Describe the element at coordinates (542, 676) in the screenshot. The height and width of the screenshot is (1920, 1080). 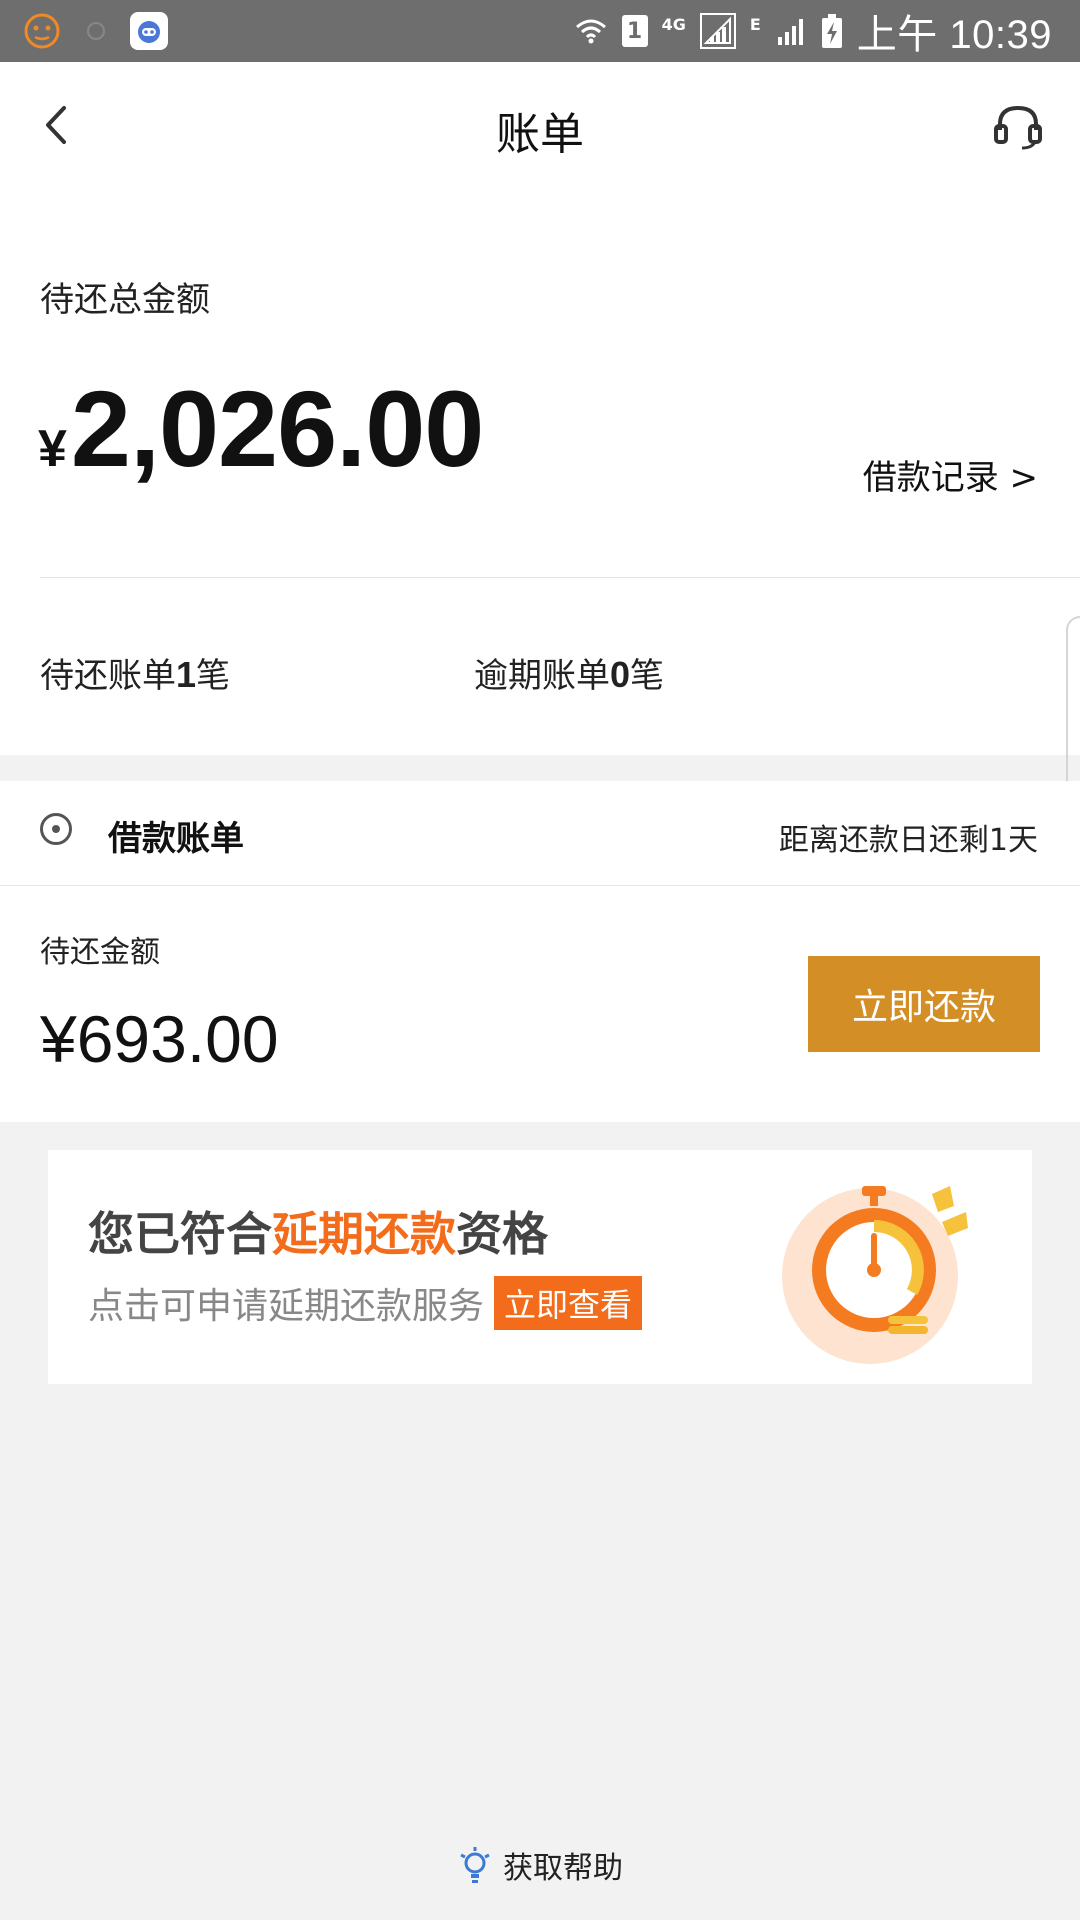
I see `overdue-bills-prefix: 逾期账单` at that location.